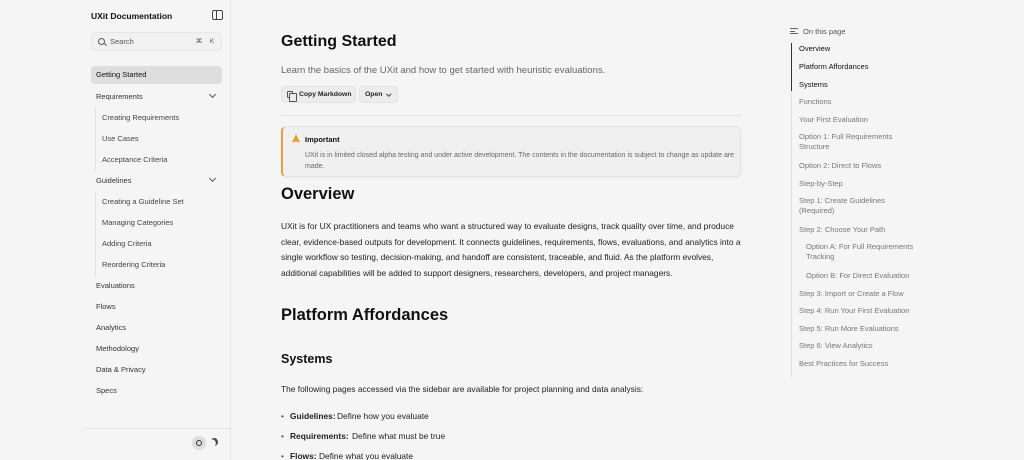 The width and height of the screenshot is (1024, 460). Describe the element at coordinates (824, 31) in the screenshot. I see `toc-heading: On this page` at that location.